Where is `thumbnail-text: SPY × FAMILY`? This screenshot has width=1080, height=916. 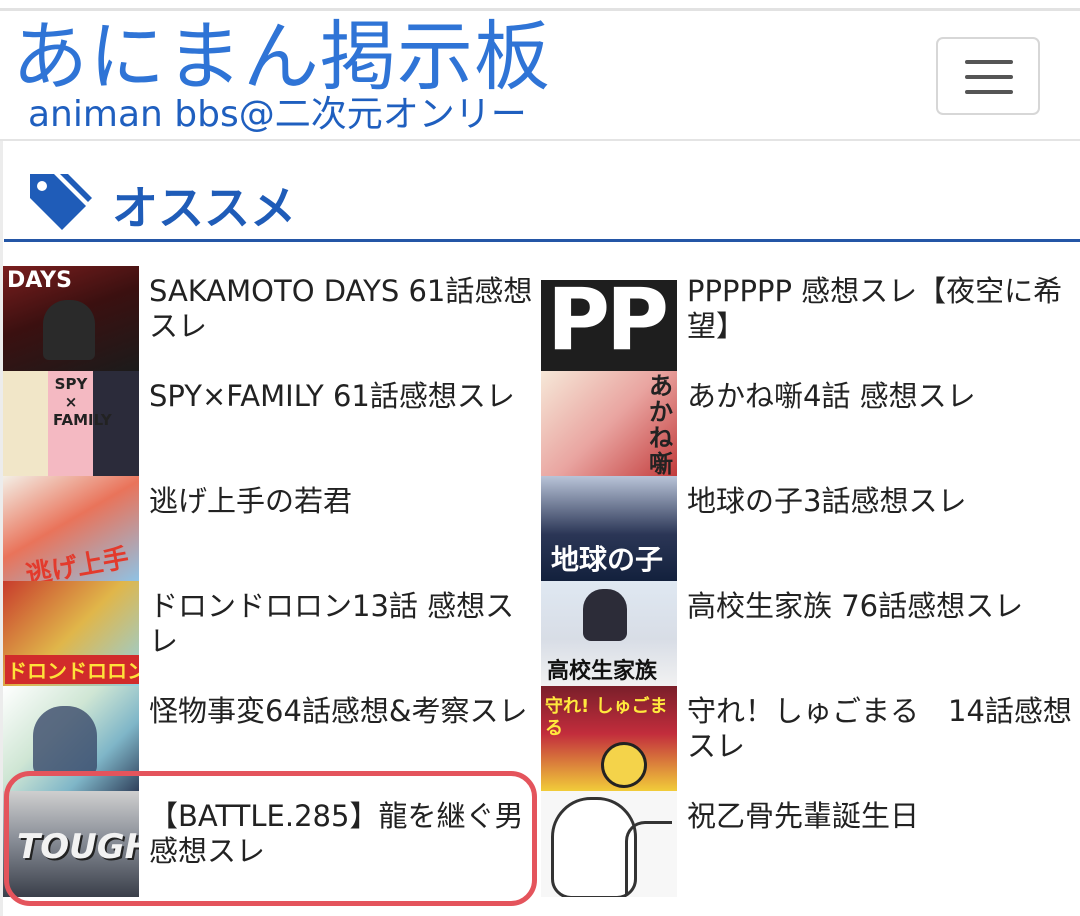
thumbnail-text: SPY × FAMILY is located at coordinates (82, 402).